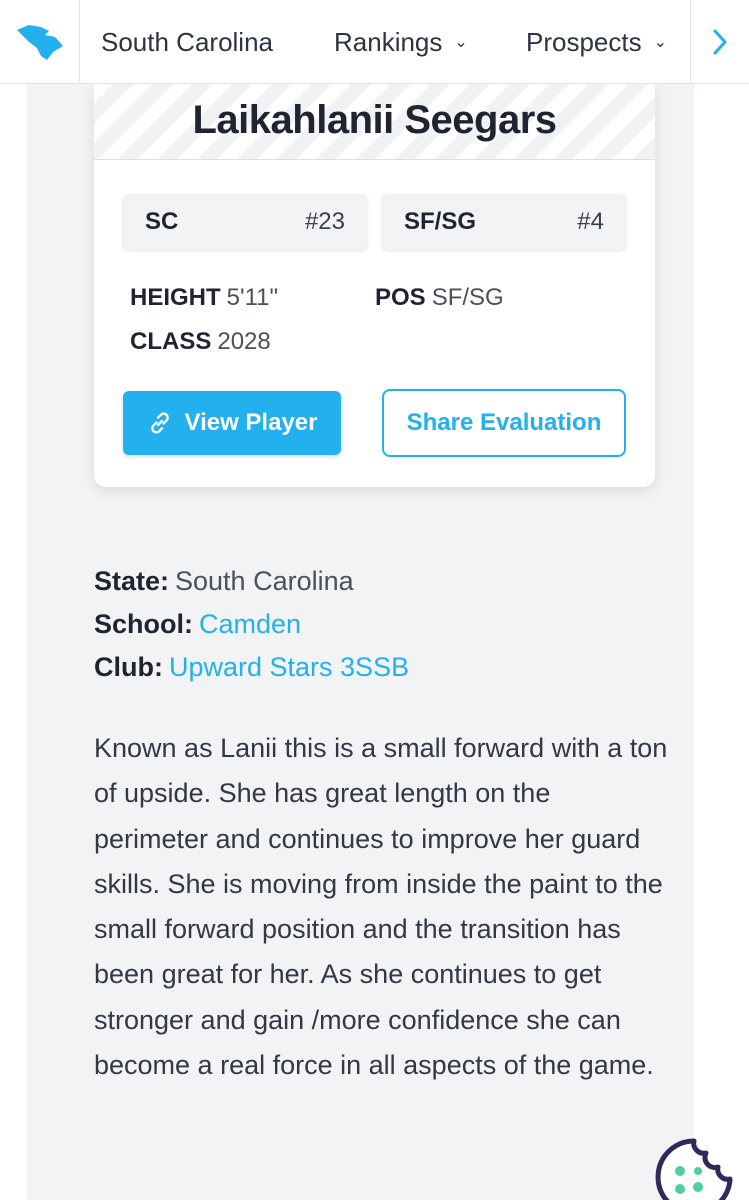  I want to click on chevron-right-icon, so click(720, 42).